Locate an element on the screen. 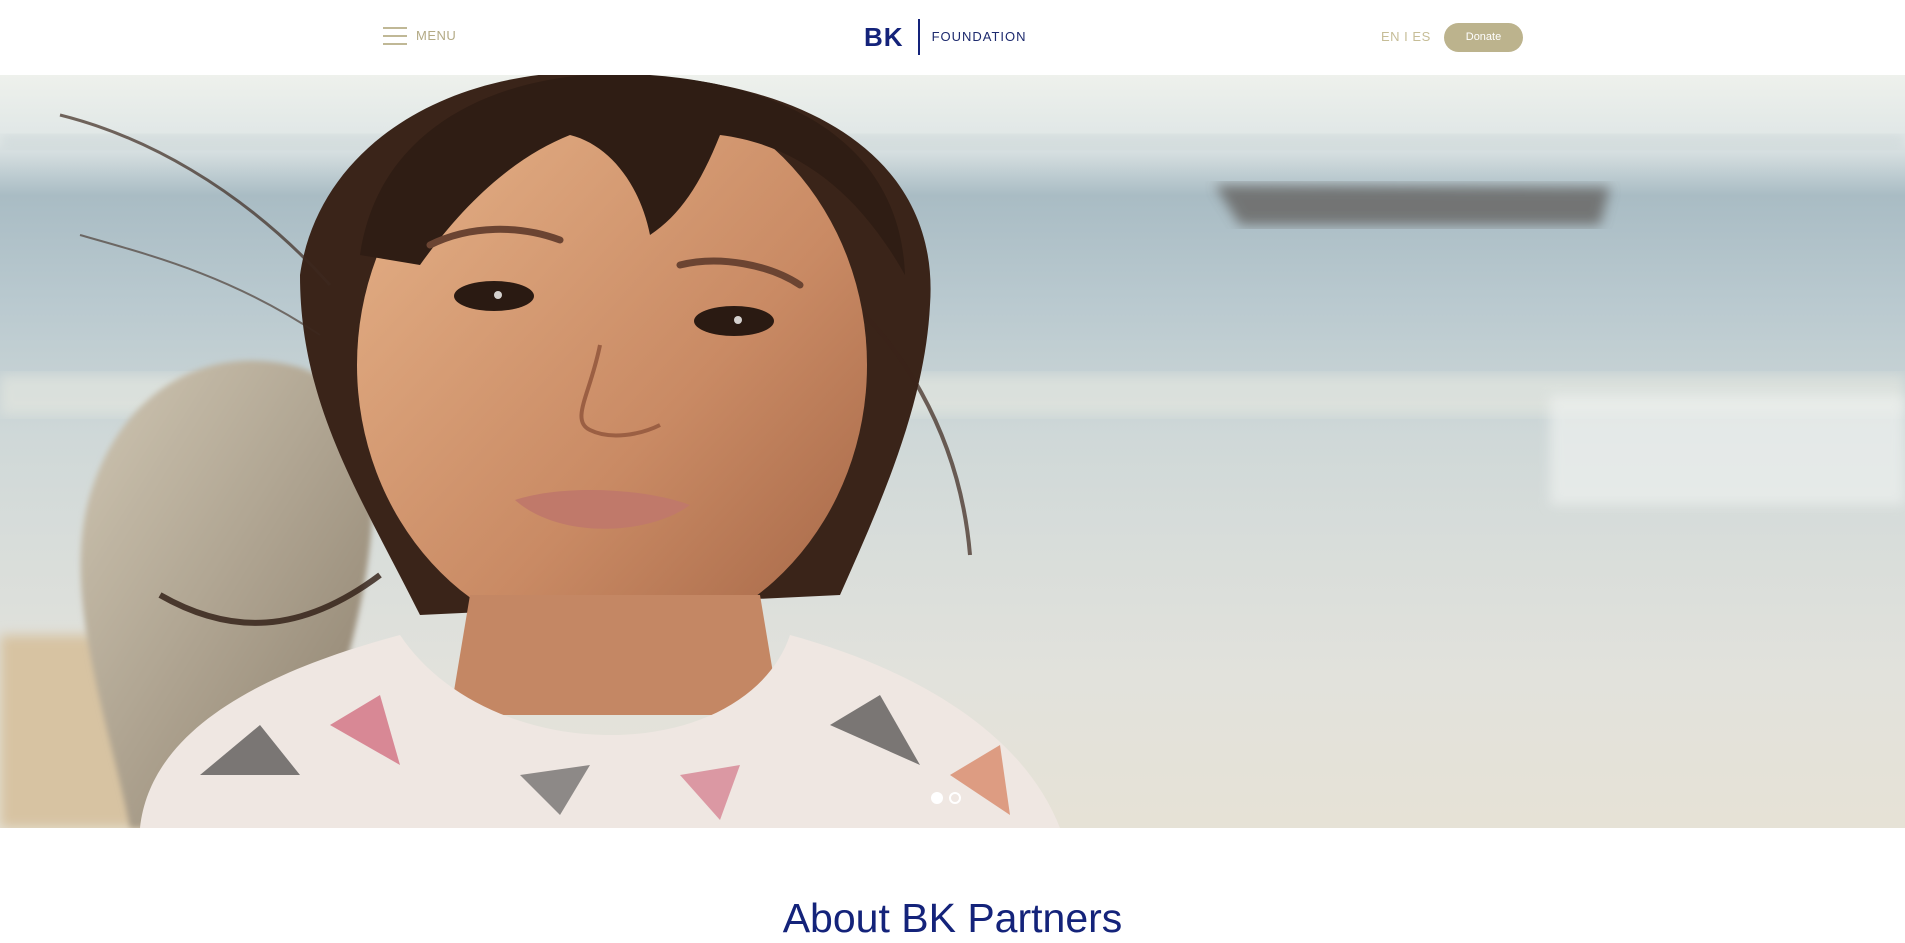 The width and height of the screenshot is (1905, 943). logo-wordmark: FOUNDATION is located at coordinates (979, 36).